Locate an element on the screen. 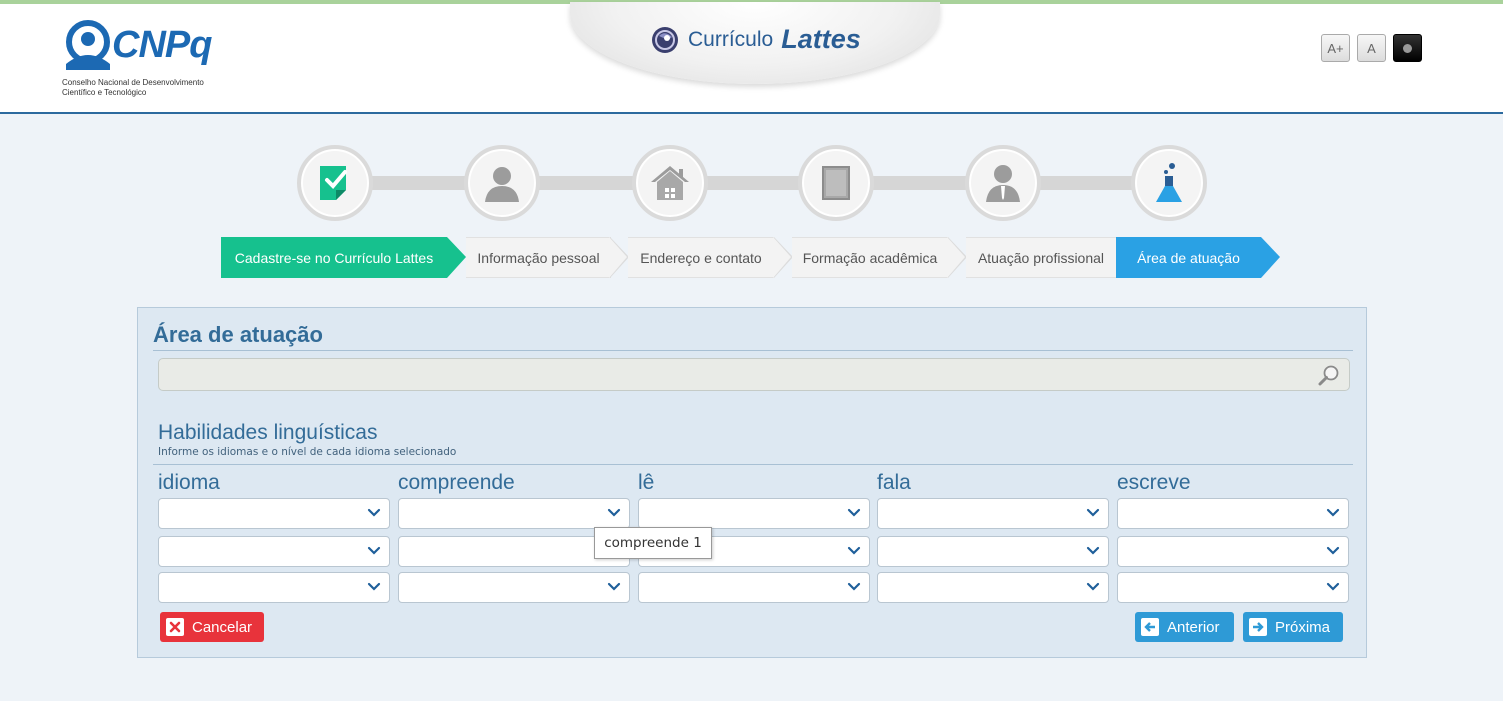  breadcrumb-step-area-atuacao: Área de atuação is located at coordinates (1188, 257).